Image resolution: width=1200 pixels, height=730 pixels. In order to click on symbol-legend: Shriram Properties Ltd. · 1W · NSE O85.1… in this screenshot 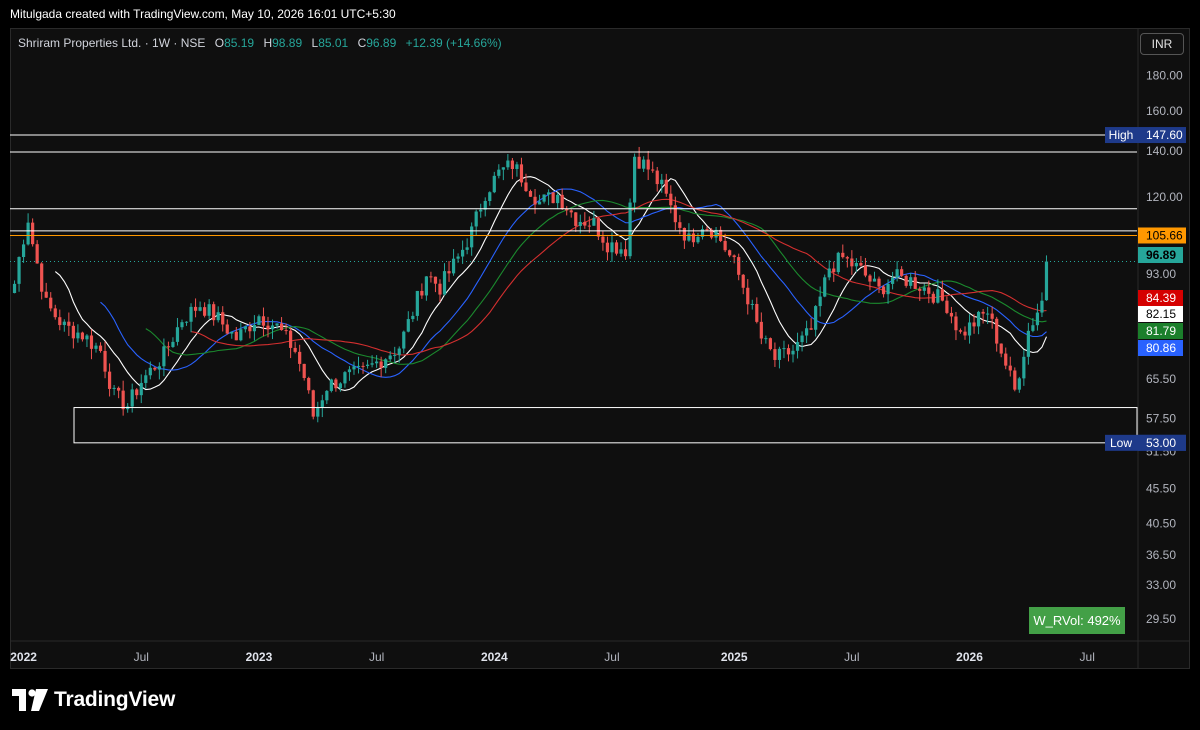, I will do `click(260, 43)`.